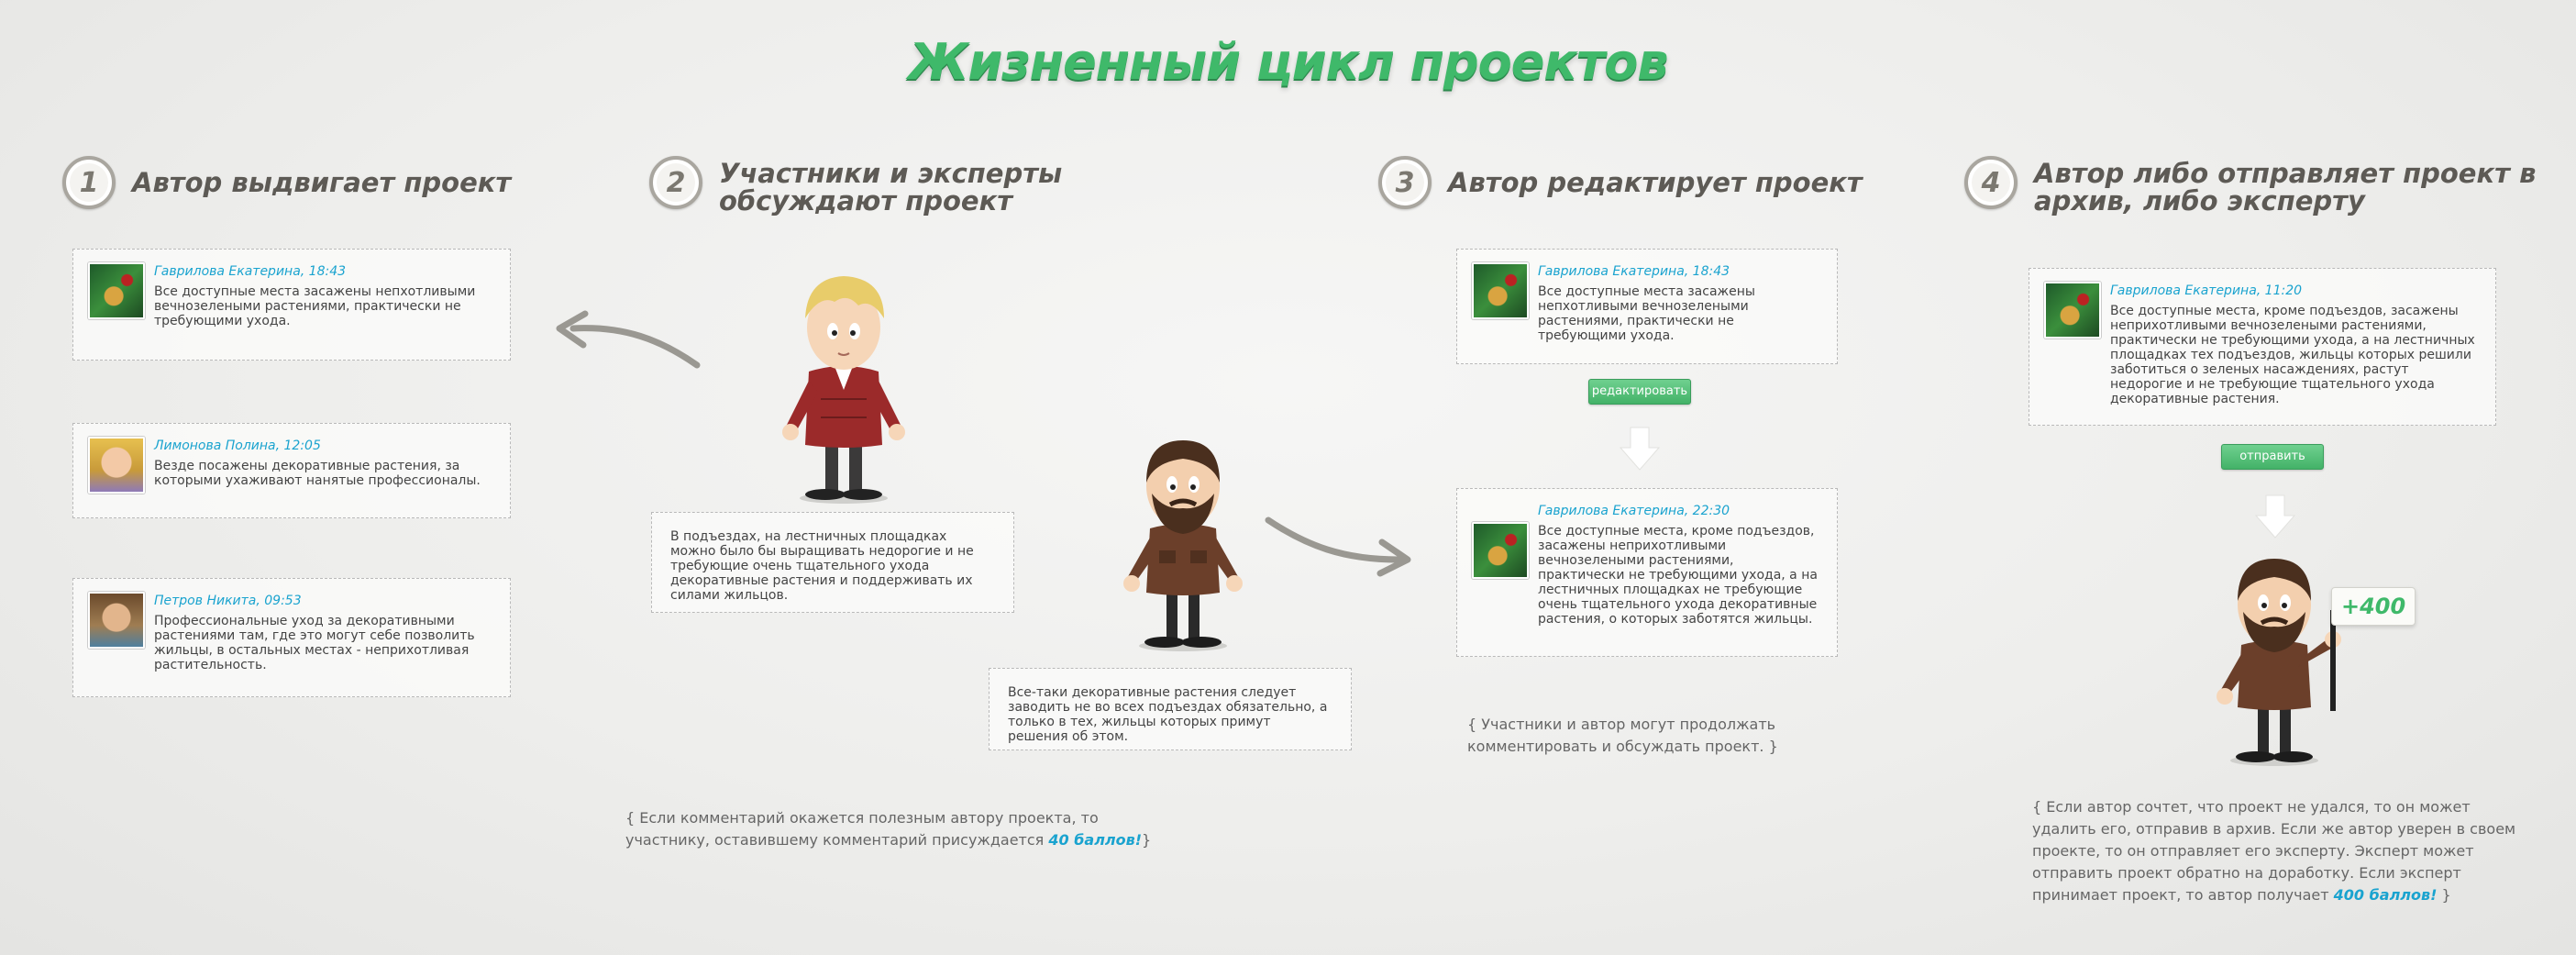 Image resolution: width=2576 pixels, height=955 pixels. What do you see at coordinates (891, 187) in the screenshot?
I see `step-title: Участники и эксперты обсуждают проект` at bounding box center [891, 187].